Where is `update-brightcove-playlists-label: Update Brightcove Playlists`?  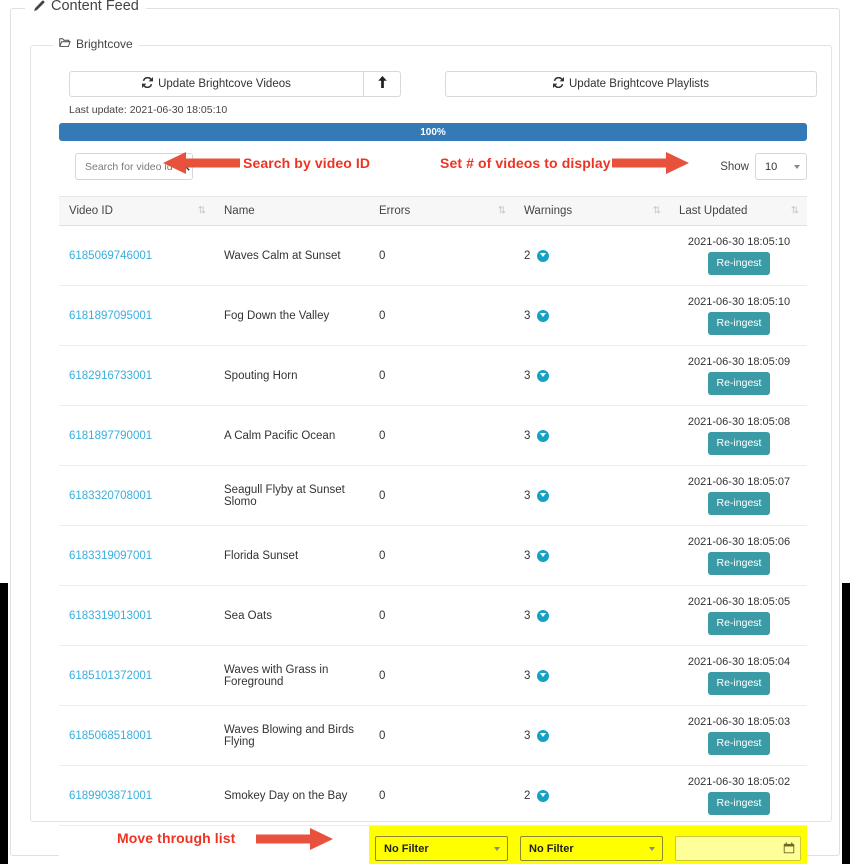 update-brightcove-playlists-label: Update Brightcove Playlists is located at coordinates (639, 84).